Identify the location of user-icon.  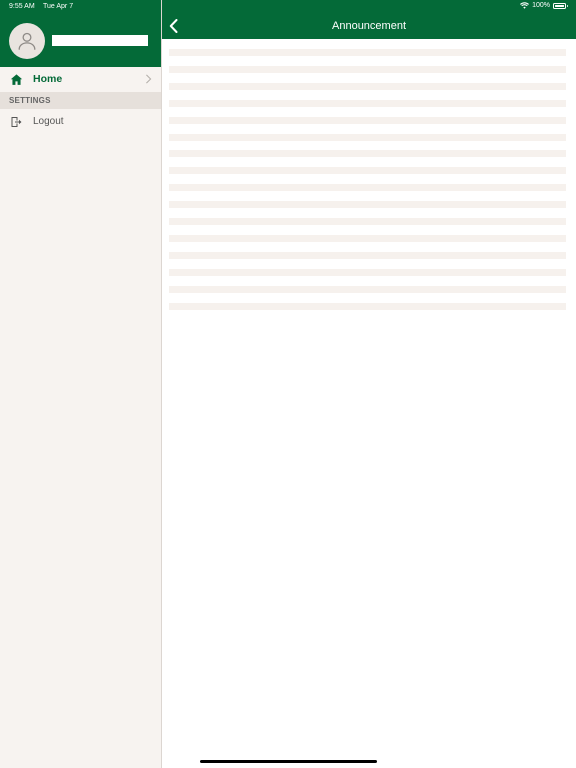
(27, 41).